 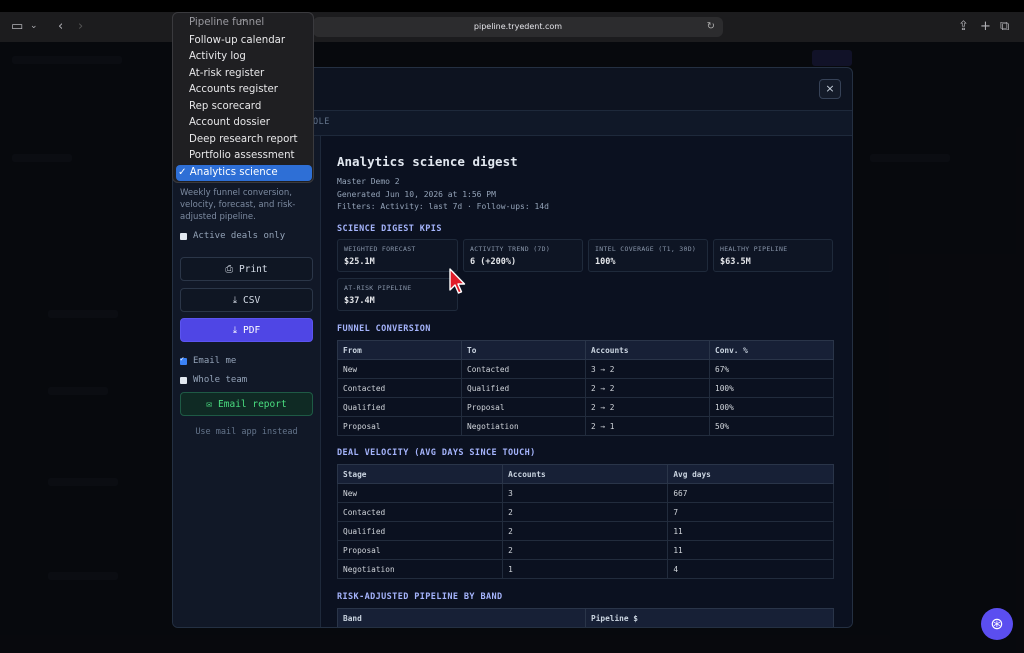 What do you see at coordinates (461, 617) in the screenshot?
I see `column-header: Band` at bounding box center [461, 617].